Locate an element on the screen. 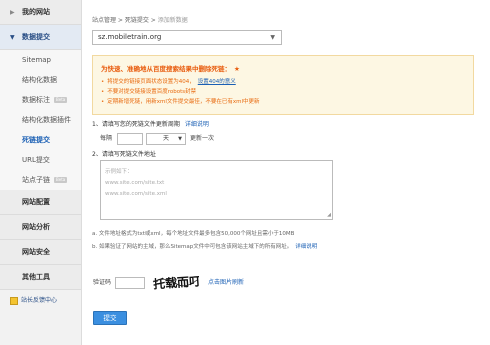 The image size is (490, 345). sidebar-item-structured-data: 结构化数据 is located at coordinates (40, 80).